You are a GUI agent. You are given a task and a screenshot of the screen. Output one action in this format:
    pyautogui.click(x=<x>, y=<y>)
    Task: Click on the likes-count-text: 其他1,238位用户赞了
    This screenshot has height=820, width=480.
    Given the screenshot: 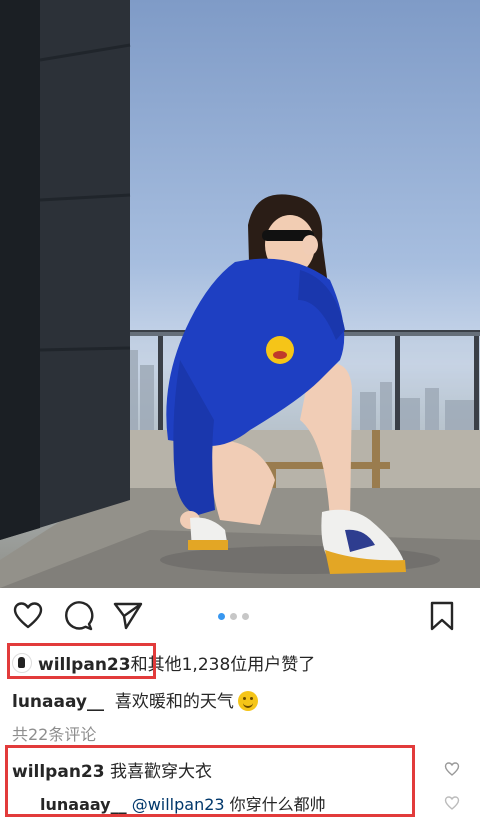 What is the action you would take?
    pyautogui.click(x=232, y=665)
    